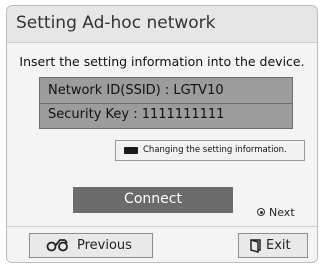 This screenshot has height=268, width=324. Describe the element at coordinates (162, 226) in the screenshot. I see `footer-divider` at that location.